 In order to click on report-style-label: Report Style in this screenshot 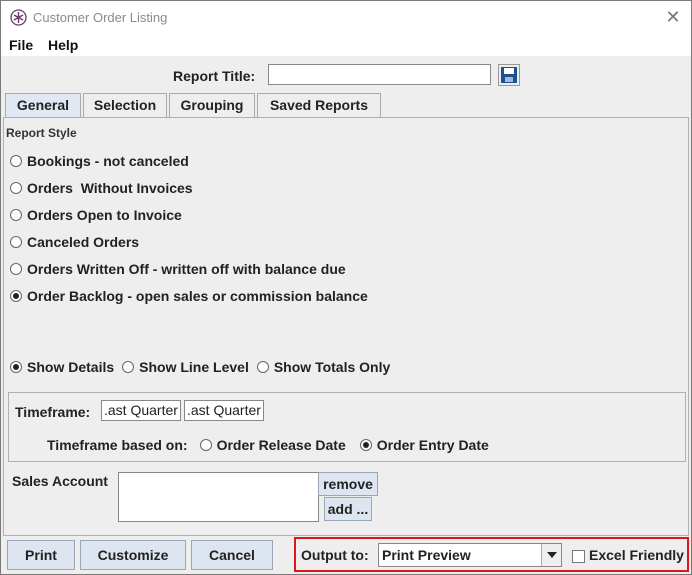, I will do `click(41, 133)`.